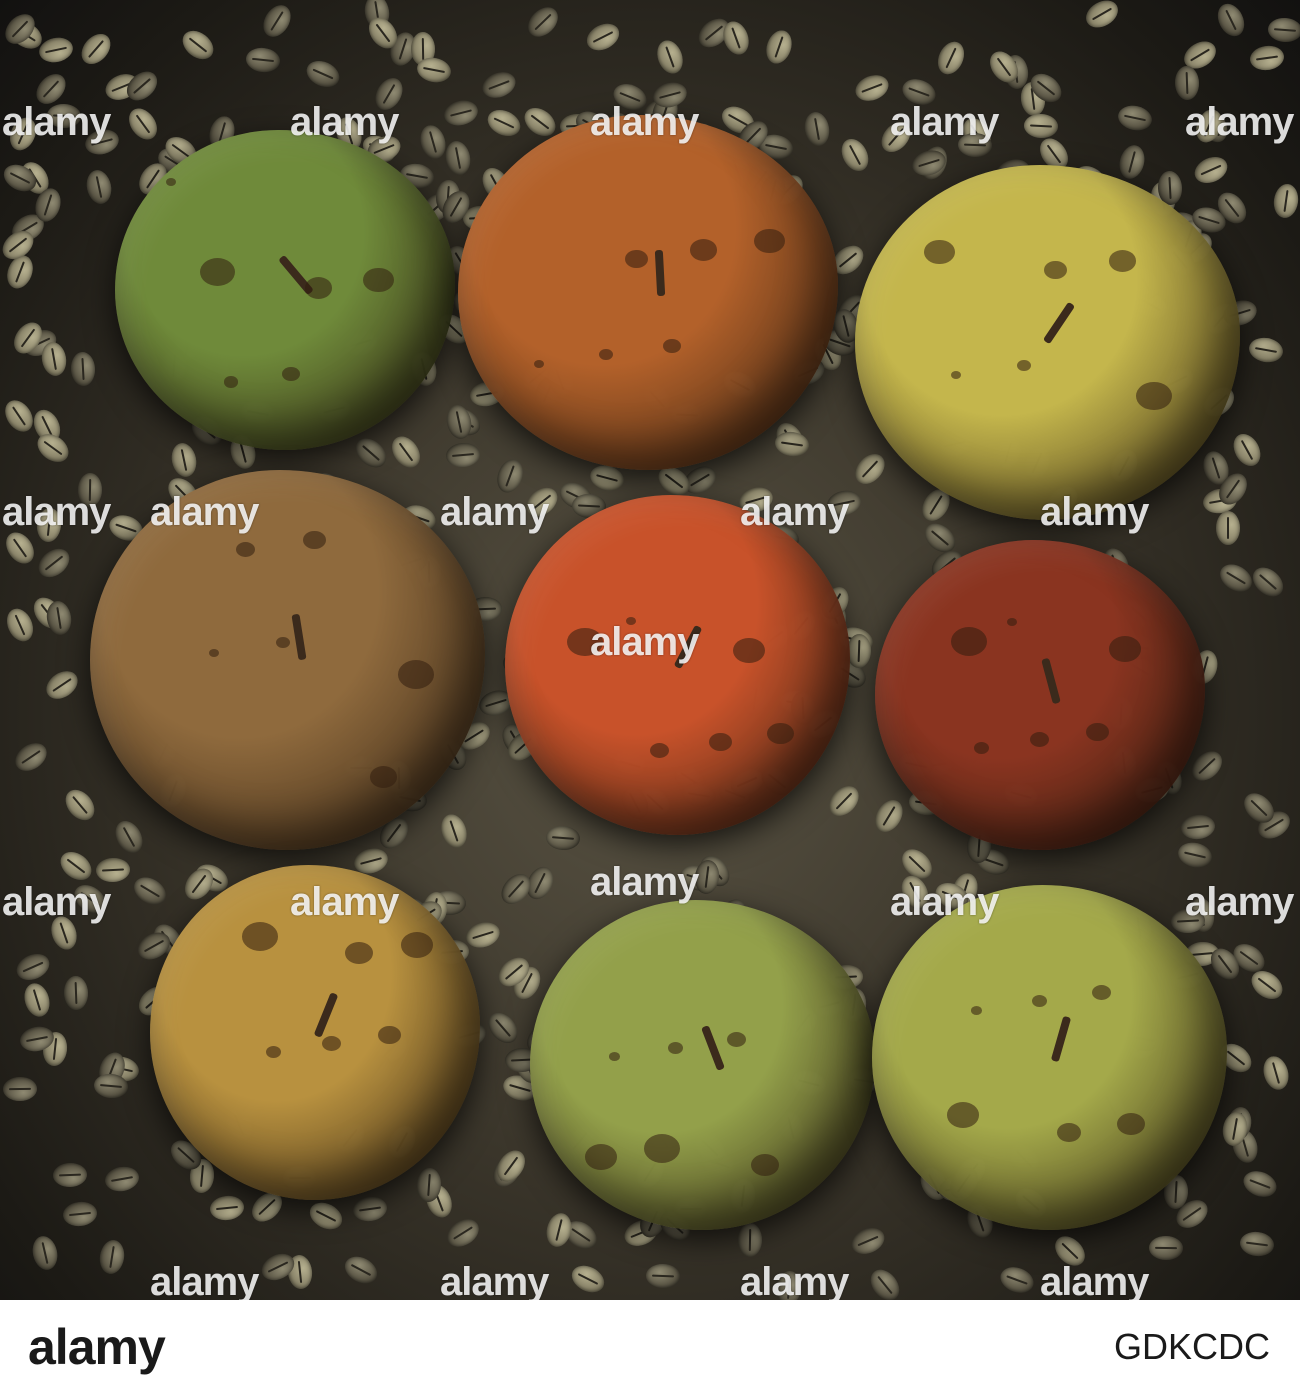  What do you see at coordinates (285, 290) in the screenshot?
I see `apple-top-left` at bounding box center [285, 290].